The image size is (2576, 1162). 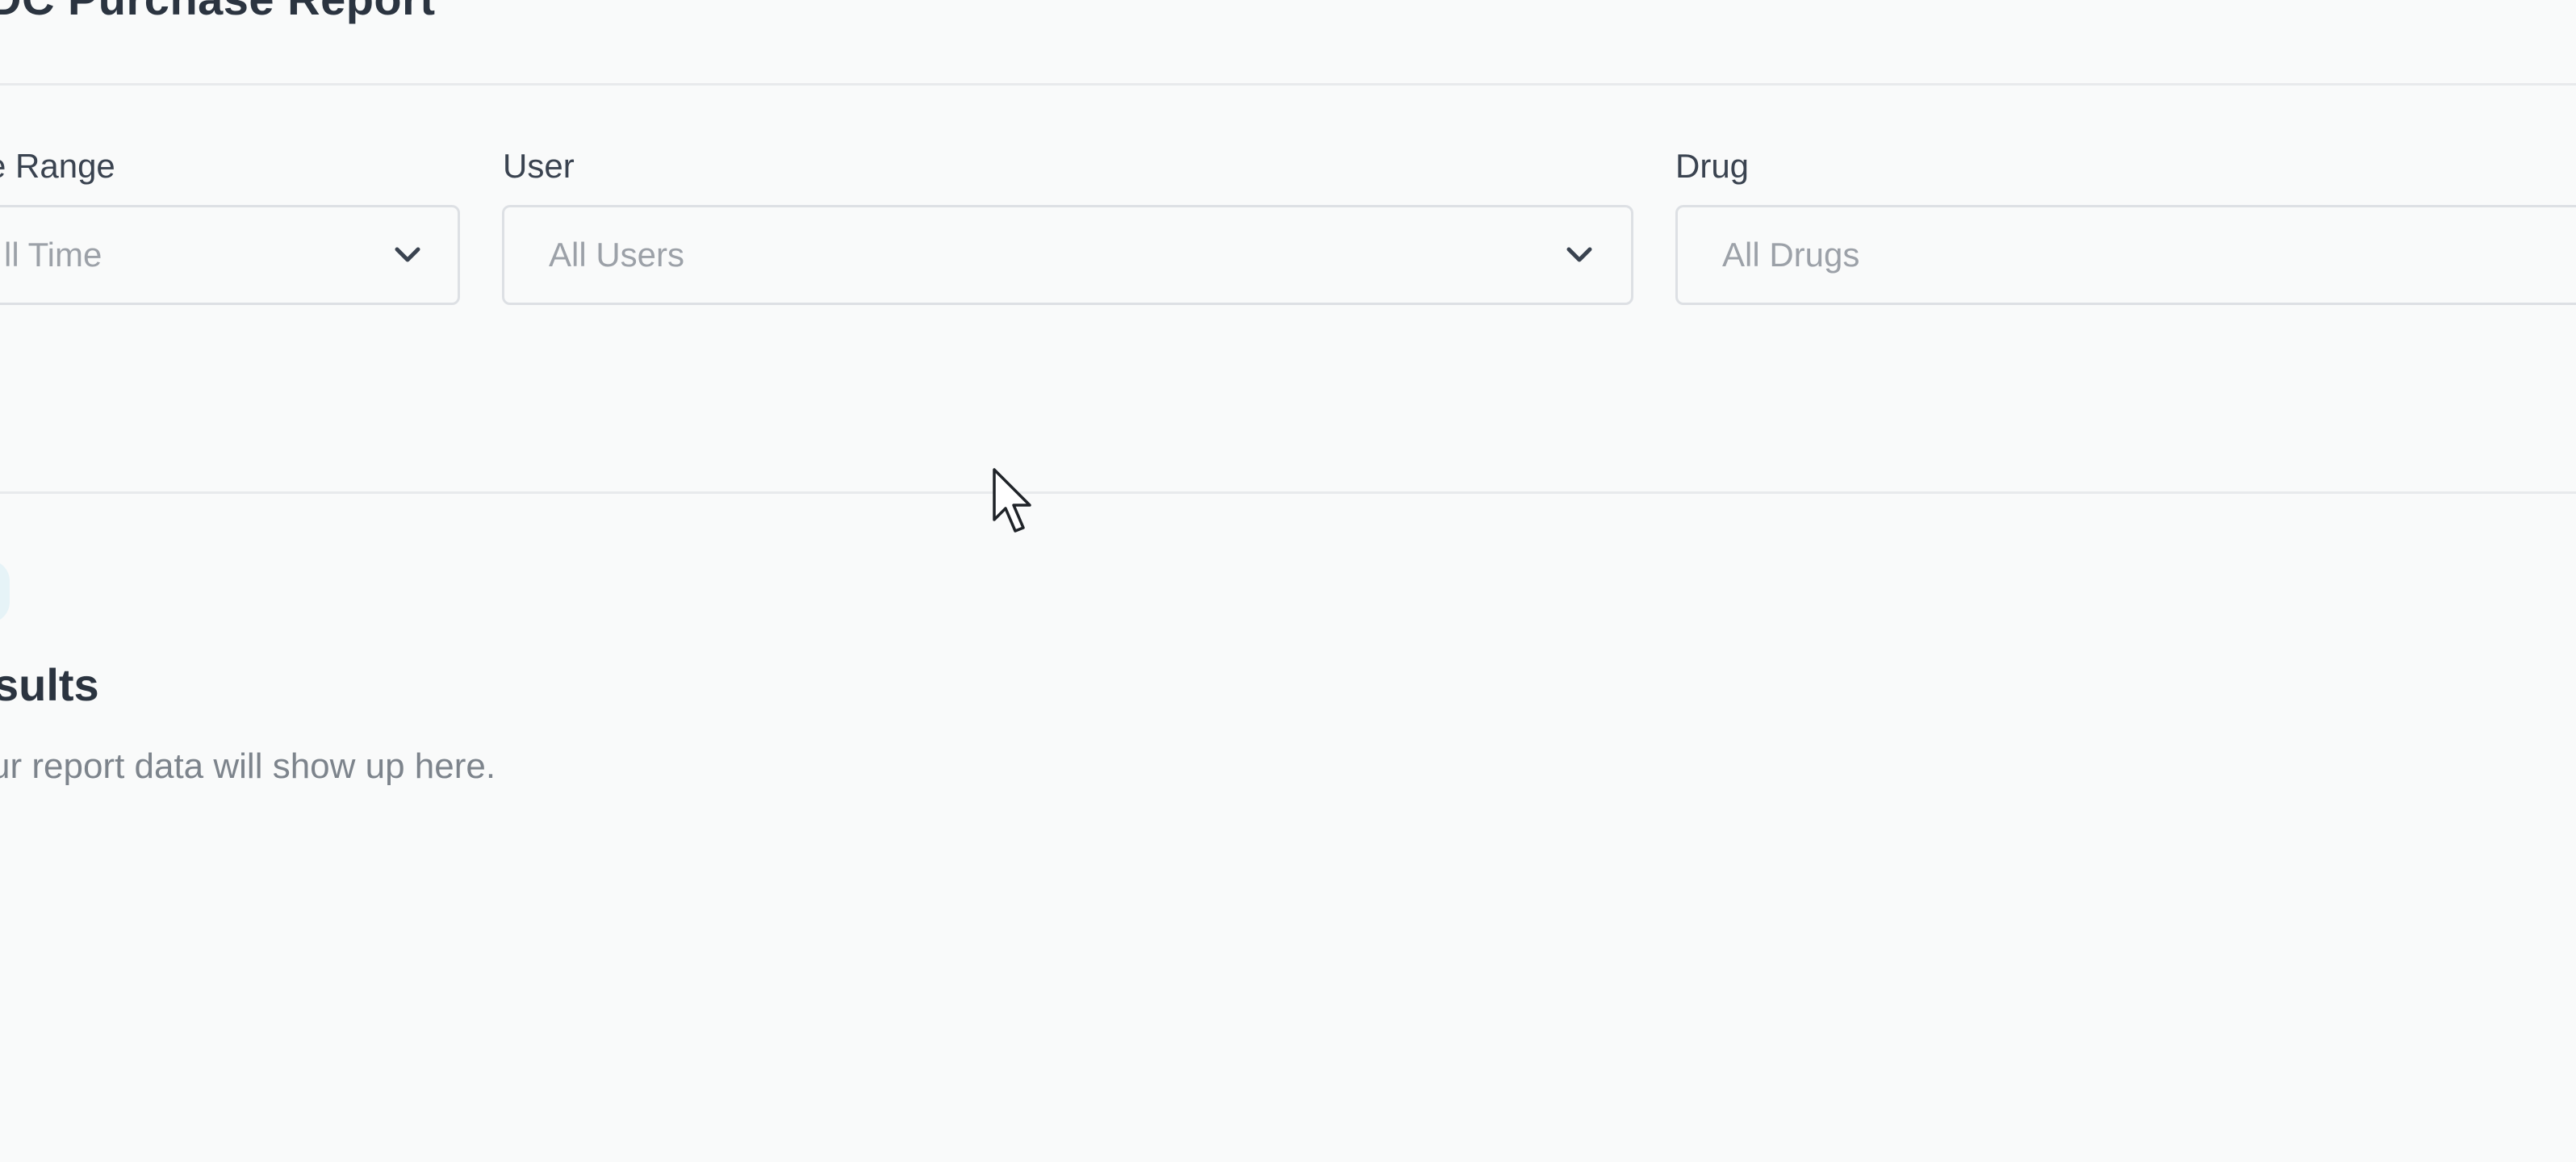 I want to click on drug-label: Drug, so click(x=1712, y=166).